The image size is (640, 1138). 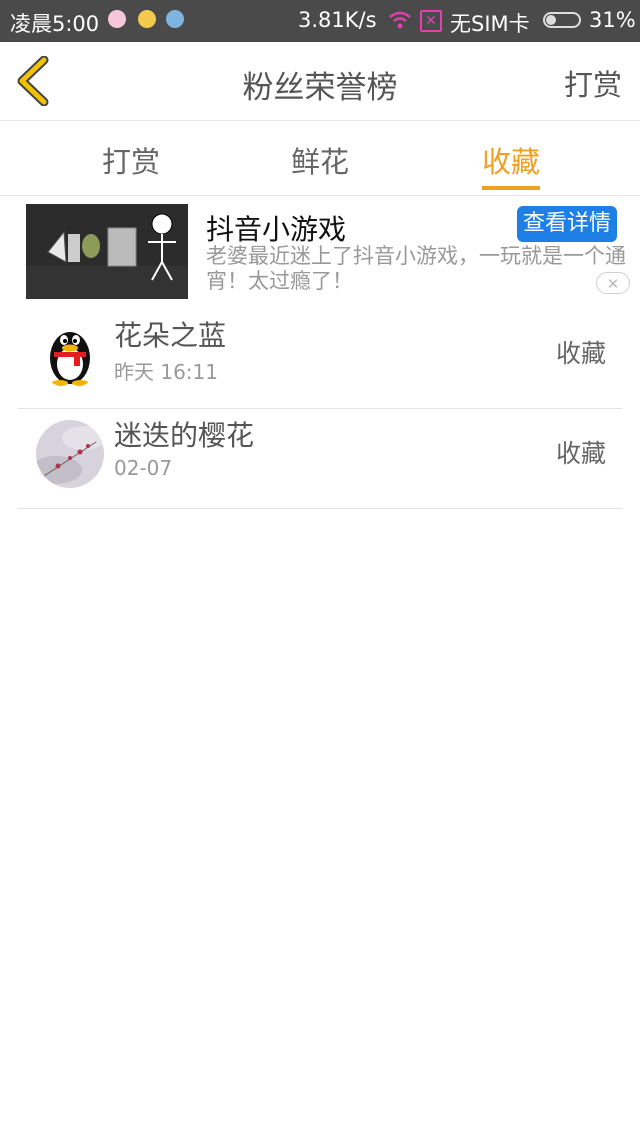 What do you see at coordinates (320, 454) in the screenshot?
I see `list-item: 迷迭的樱花 02-07 收藏` at bounding box center [320, 454].